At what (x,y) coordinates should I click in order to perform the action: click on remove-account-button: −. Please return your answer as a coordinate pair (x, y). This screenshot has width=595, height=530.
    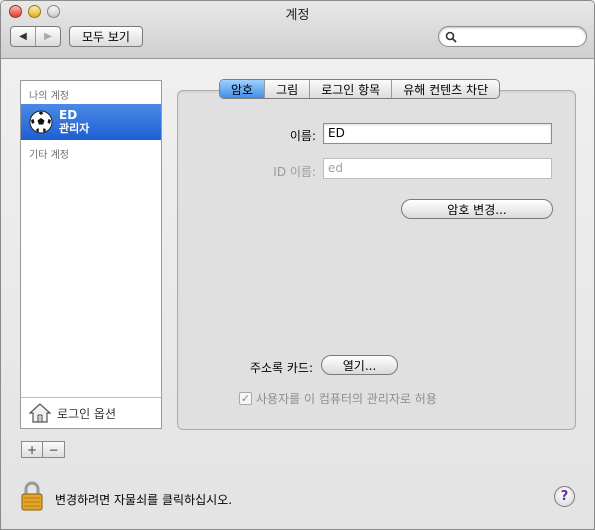
    Looking at the image, I should click on (54, 449).